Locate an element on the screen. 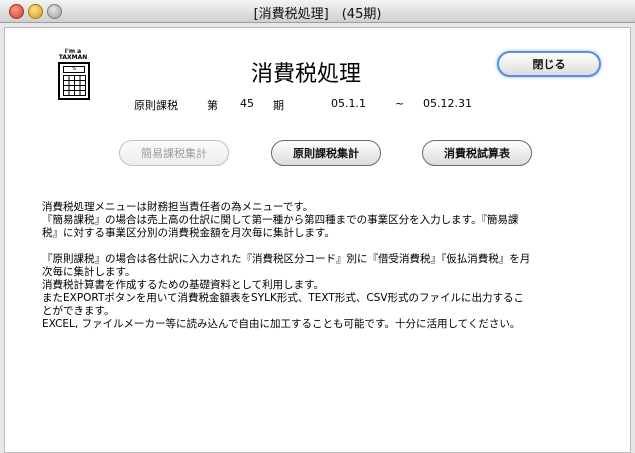 Image resolution: width=635 pixels, height=453 pixels. calculator-icon: % is located at coordinates (74, 81).